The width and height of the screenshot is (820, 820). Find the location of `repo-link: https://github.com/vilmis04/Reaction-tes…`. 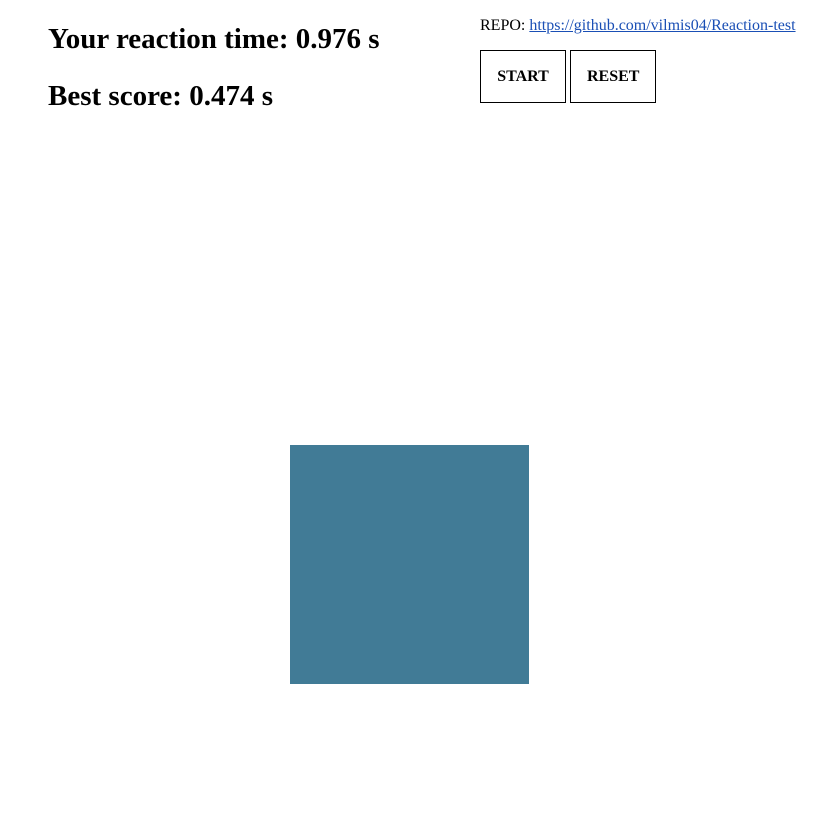

repo-link: https://github.com/vilmis04/Reaction-tes… is located at coordinates (662, 25).